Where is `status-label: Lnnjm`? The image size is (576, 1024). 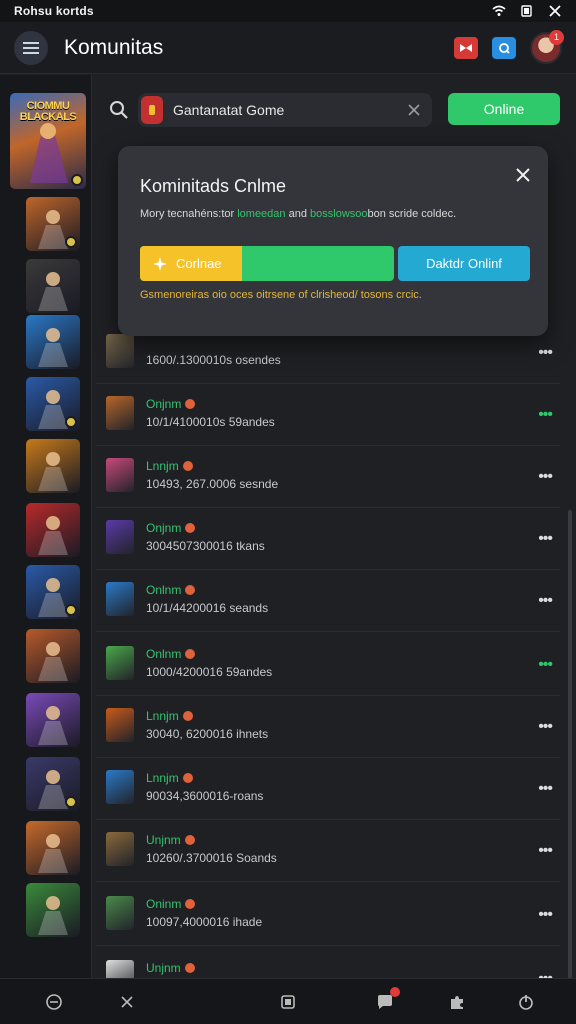
status-label: Lnnjm is located at coordinates (169, 778).